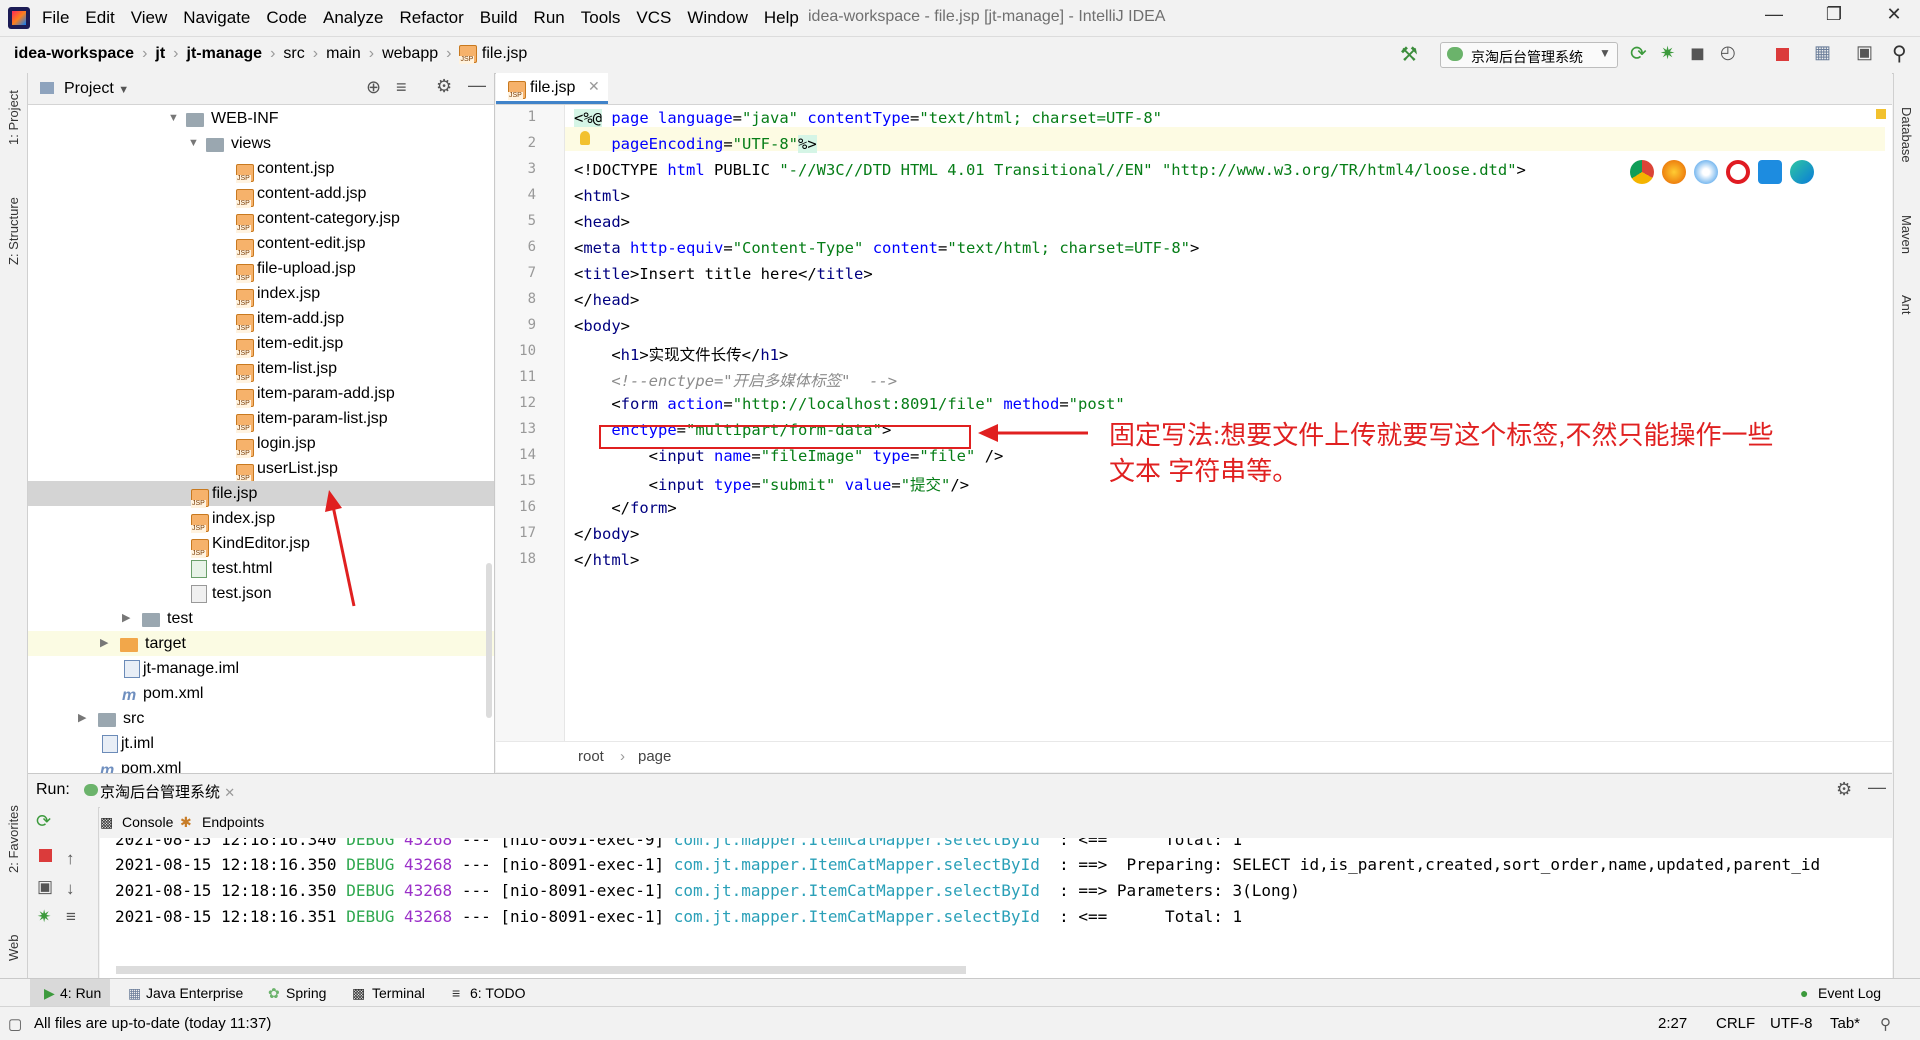 This screenshot has height=1040, width=1920. What do you see at coordinates (1901, 53) in the screenshot?
I see `search-icon: ⚲` at bounding box center [1901, 53].